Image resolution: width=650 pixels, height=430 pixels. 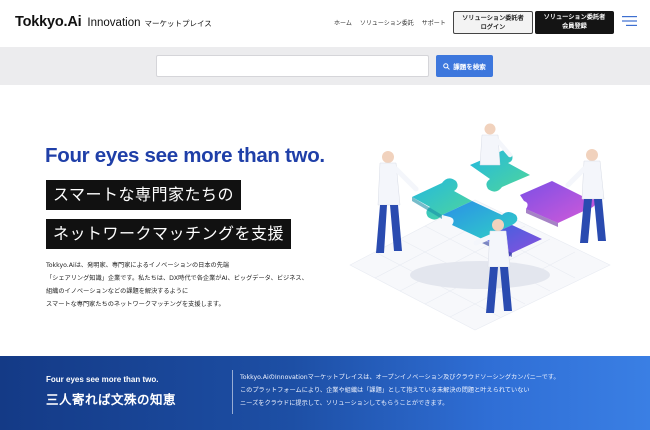 I want to click on login-button: ソリューション委託者 ログイン, so click(x=493, y=22).